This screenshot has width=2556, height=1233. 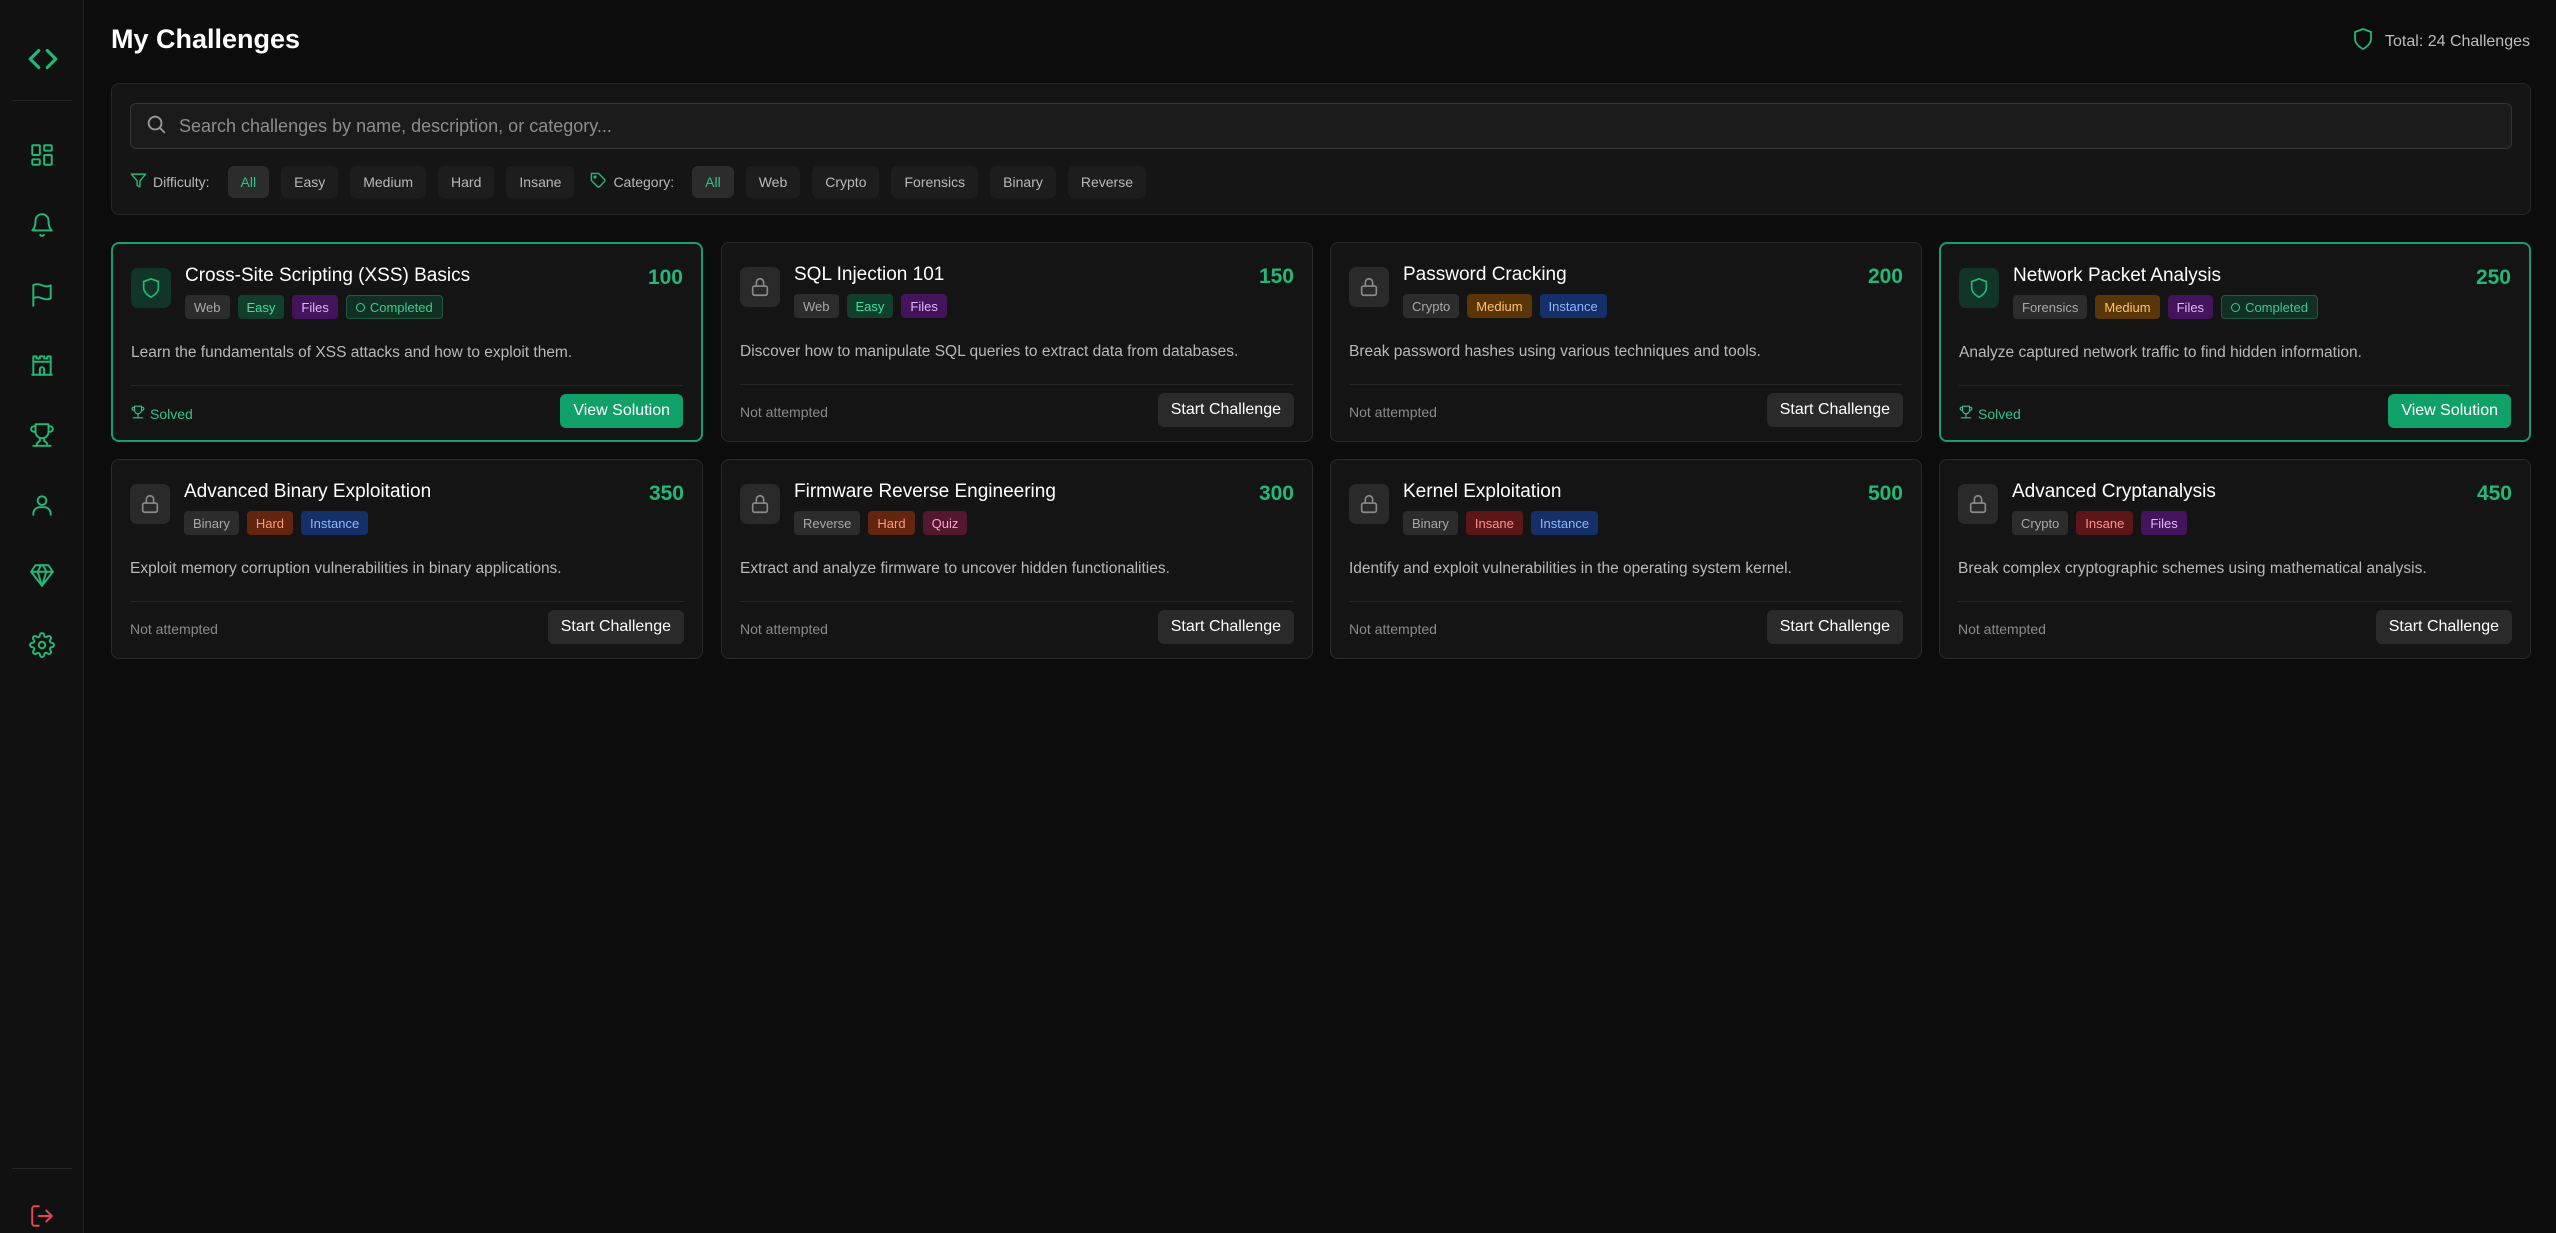 What do you see at coordinates (308, 491) in the screenshot?
I see `challenge-title: Advanced Binary Exploitation` at bounding box center [308, 491].